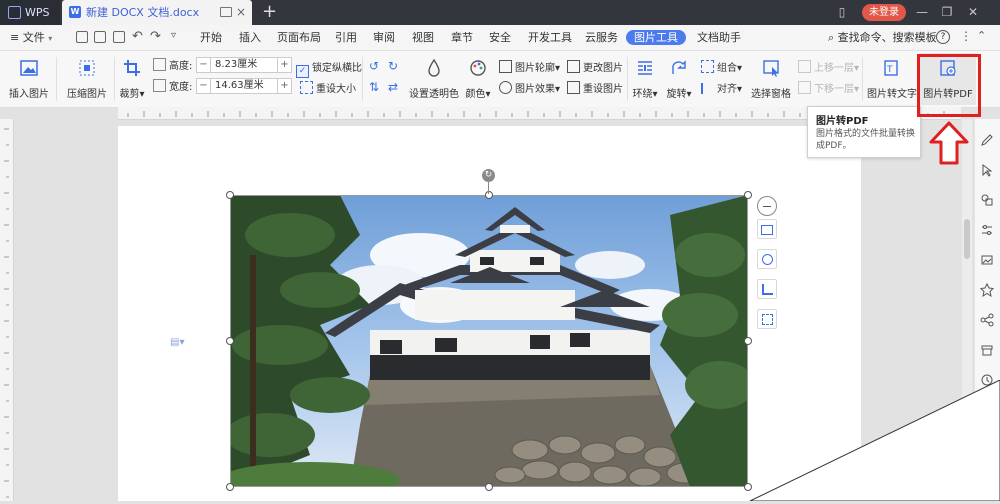 The image size is (1000, 504). Describe the element at coordinates (230, 487) in the screenshot. I see `resize-handle-sw` at that location.